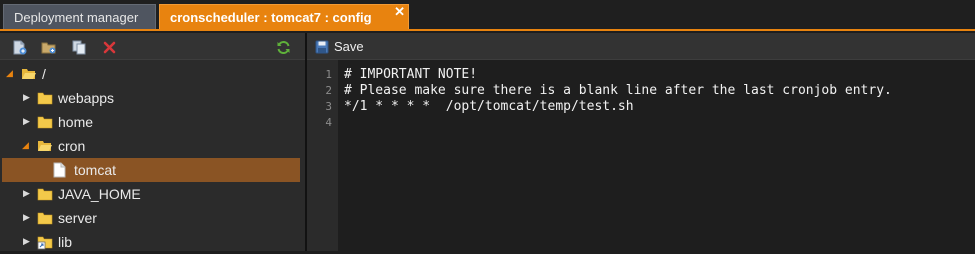 This screenshot has height=254, width=975. Describe the element at coordinates (411, 74) in the screenshot. I see `code-line: # IMPORTANT NOTE!` at that location.